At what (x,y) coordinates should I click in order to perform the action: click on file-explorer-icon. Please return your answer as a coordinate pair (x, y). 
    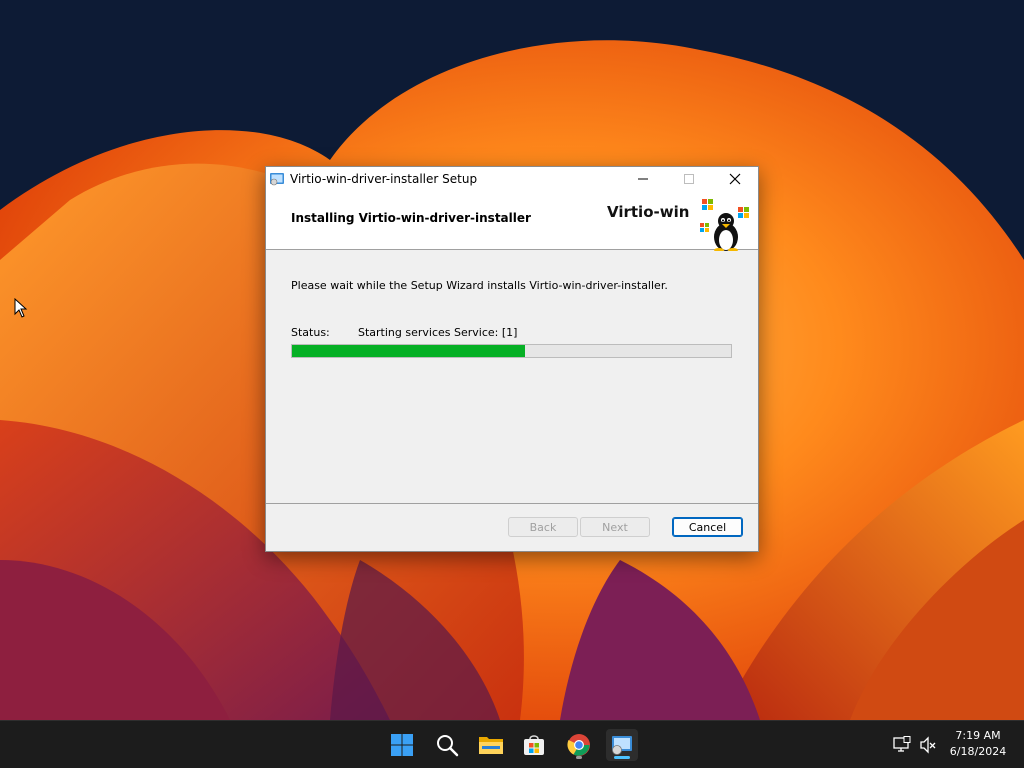
    Looking at the image, I should click on (491, 745).